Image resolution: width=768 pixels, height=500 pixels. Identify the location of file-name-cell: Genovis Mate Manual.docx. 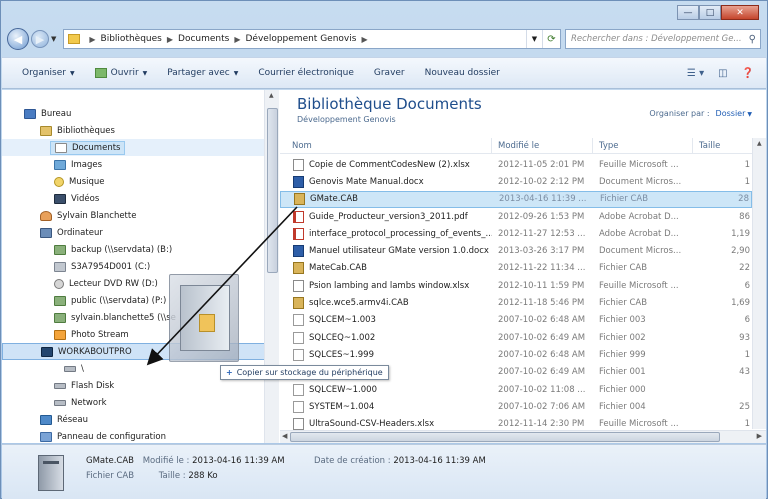
(386, 181).